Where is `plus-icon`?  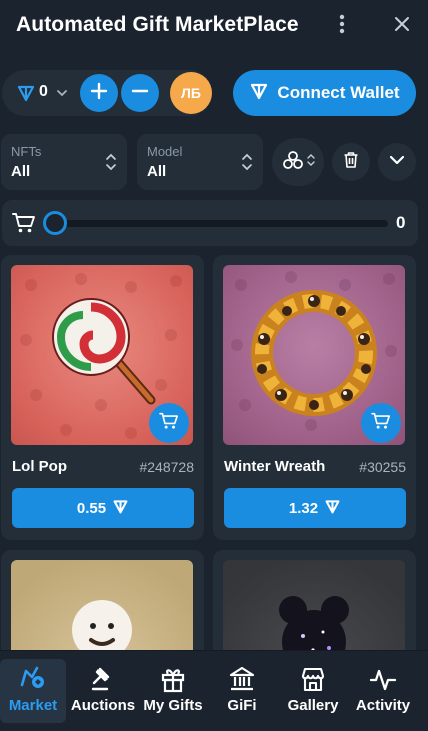
plus-icon is located at coordinates (99, 93).